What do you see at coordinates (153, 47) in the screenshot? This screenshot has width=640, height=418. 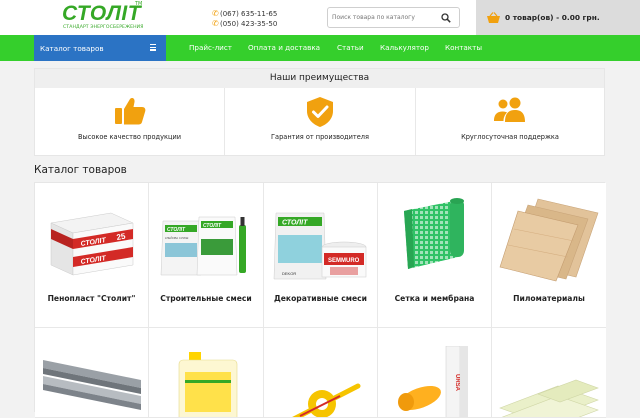 I see `hamburger-icon` at bounding box center [153, 47].